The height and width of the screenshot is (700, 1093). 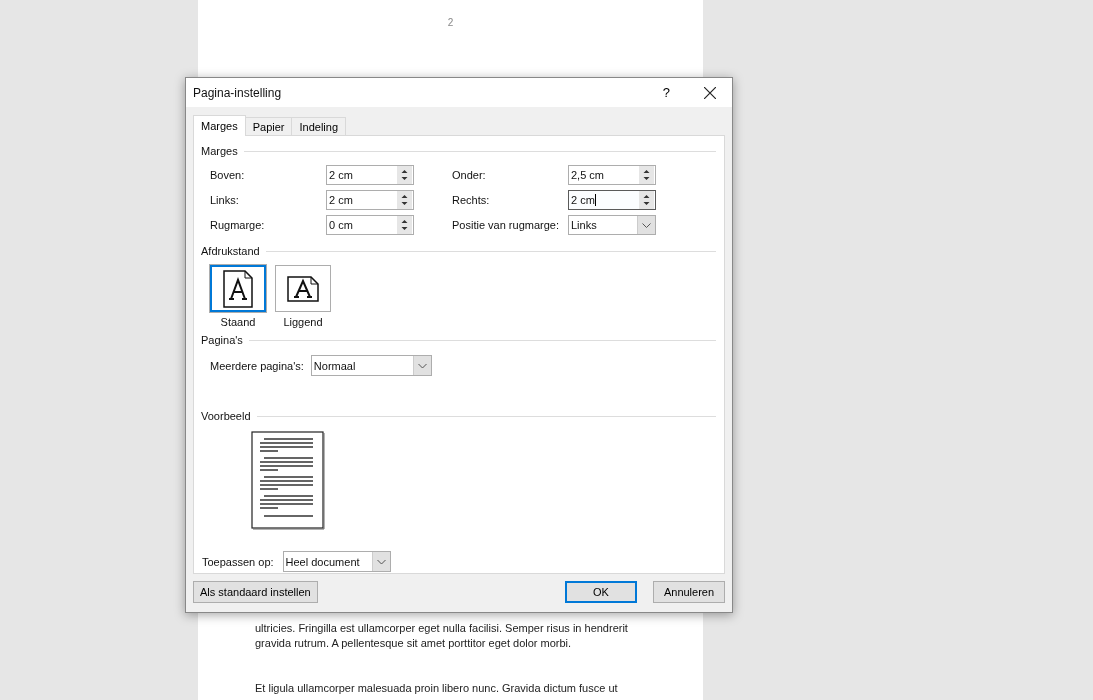 I want to click on field-label: Positie van rugmarge:, so click(x=505, y=225).